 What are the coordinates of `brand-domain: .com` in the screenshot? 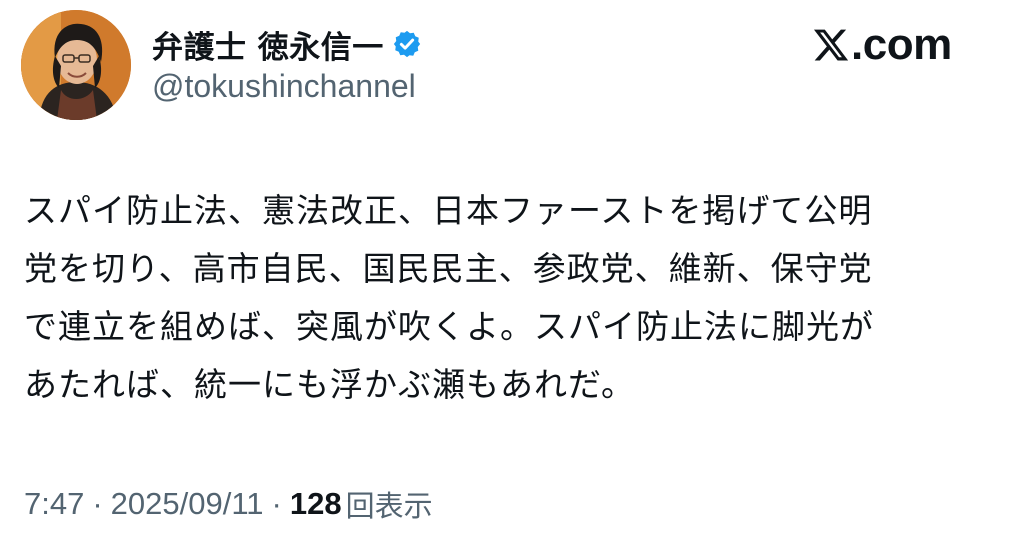 It's located at (901, 44).